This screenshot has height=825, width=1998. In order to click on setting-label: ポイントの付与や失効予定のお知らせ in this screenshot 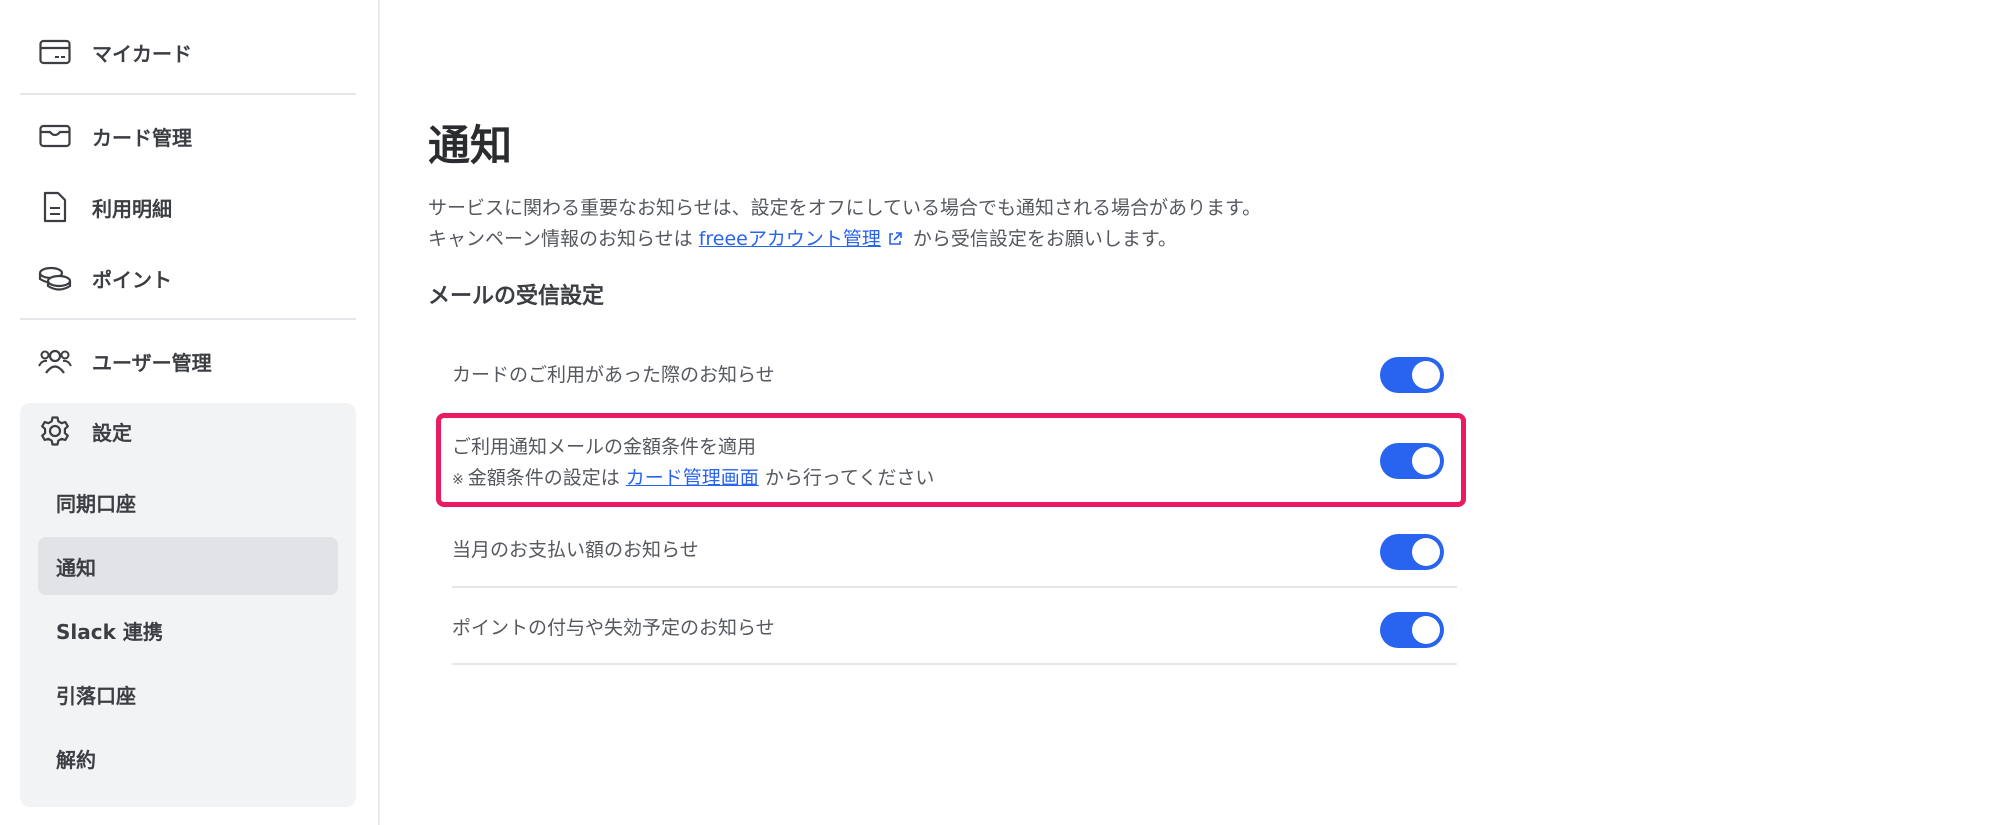, I will do `click(613, 628)`.